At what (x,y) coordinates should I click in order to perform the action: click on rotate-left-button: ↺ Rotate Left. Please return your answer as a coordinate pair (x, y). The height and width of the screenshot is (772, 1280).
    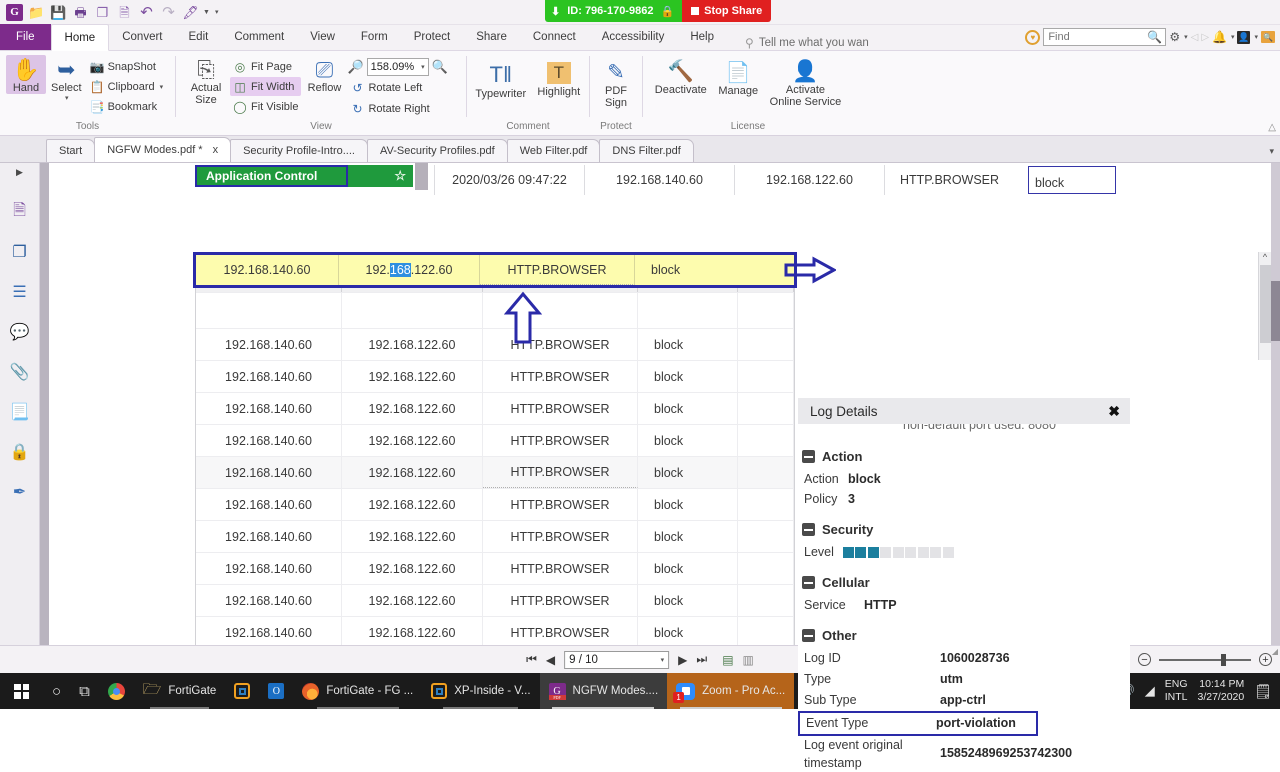
    Looking at the image, I should click on (397, 87).